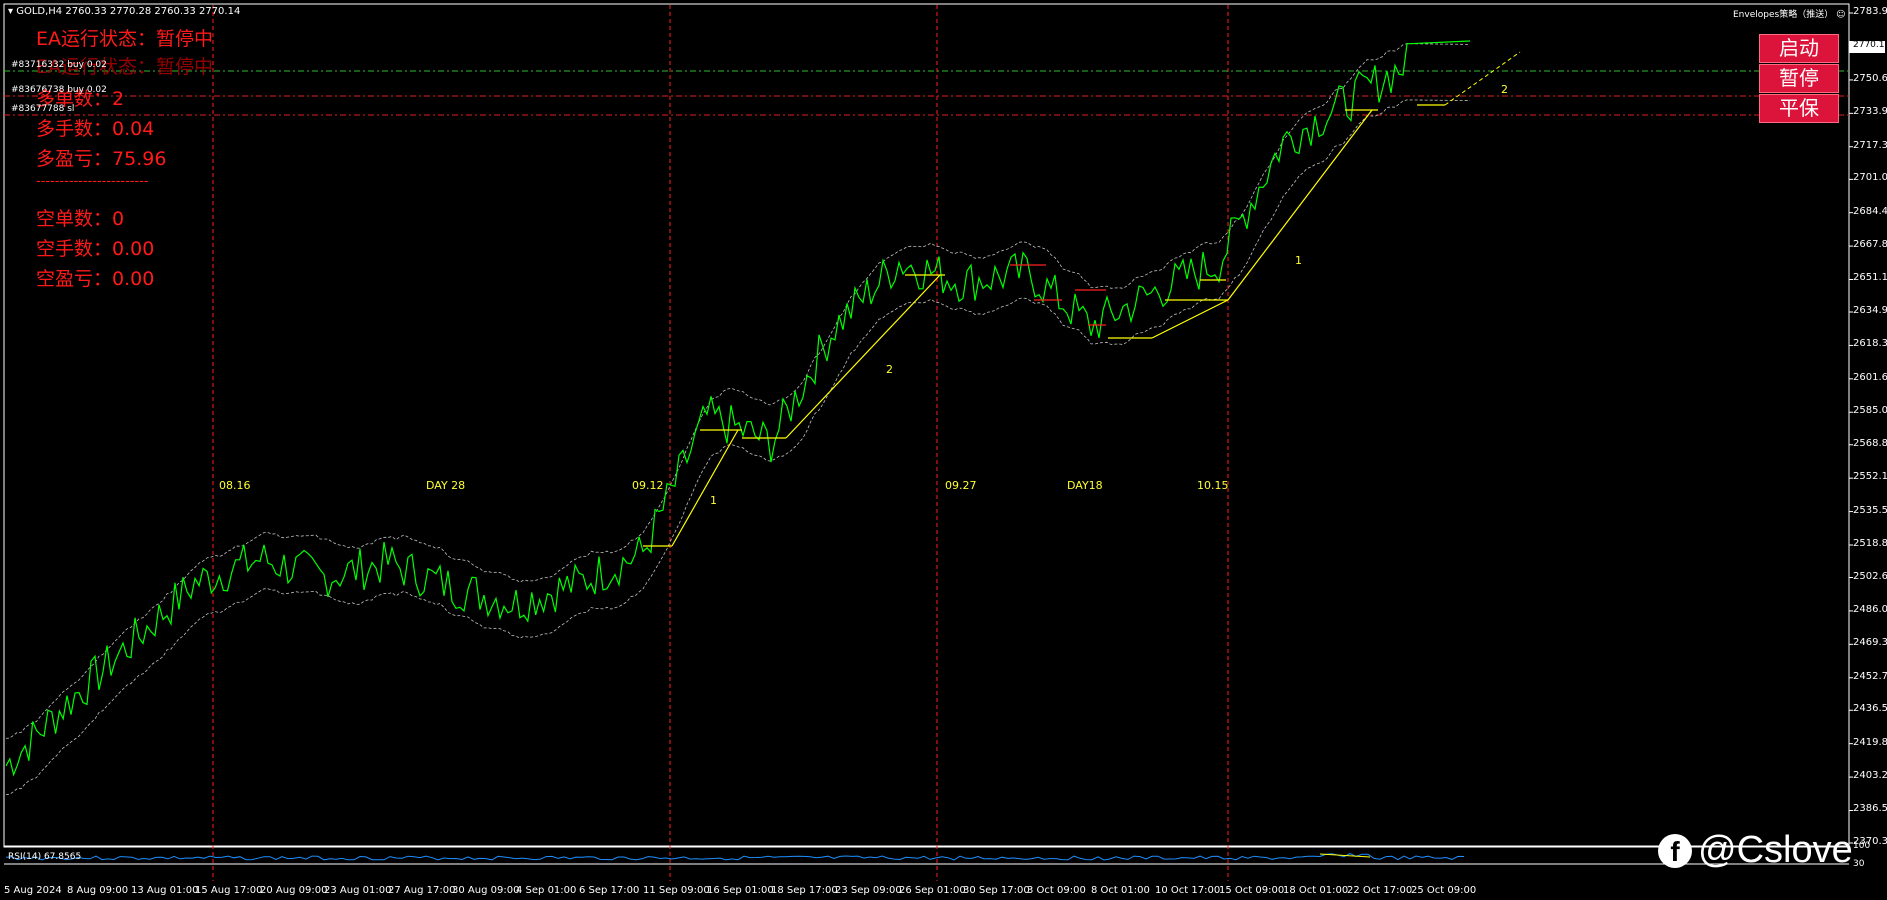 Image resolution: width=1887 pixels, height=900 pixels. Describe the element at coordinates (1789, 13) in the screenshot. I see `indicator-header: Envelopes策略（推送） ☺` at that location.